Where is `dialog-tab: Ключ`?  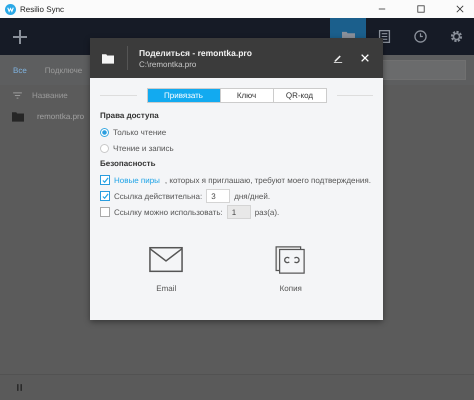
dialog-tab: Ключ is located at coordinates (246, 95).